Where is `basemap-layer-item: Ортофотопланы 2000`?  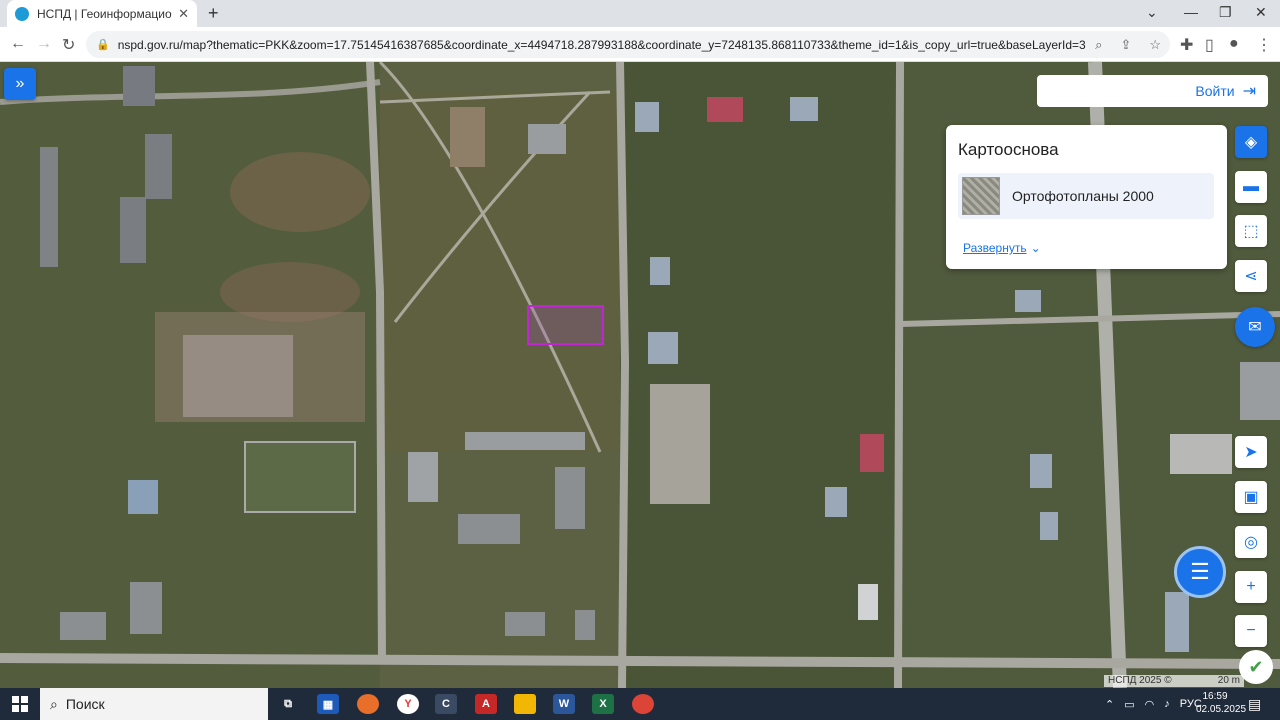
basemap-layer-item: Ортофотопланы 2000 is located at coordinates (1086, 196).